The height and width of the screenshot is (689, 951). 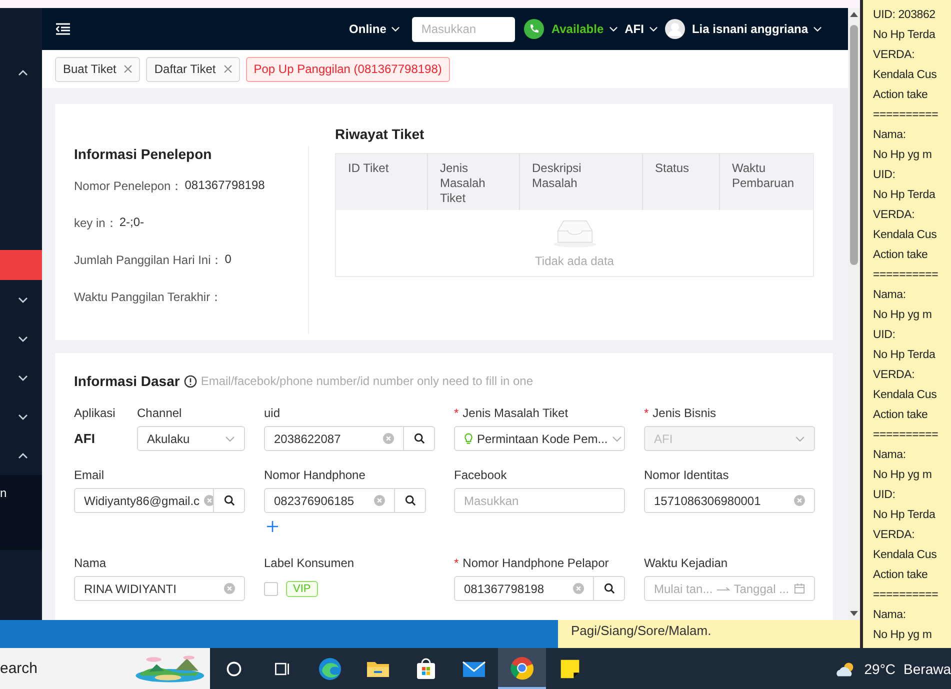 What do you see at coordinates (128, 186) in the screenshot?
I see `field-label: Nomor Penelepon：` at bounding box center [128, 186].